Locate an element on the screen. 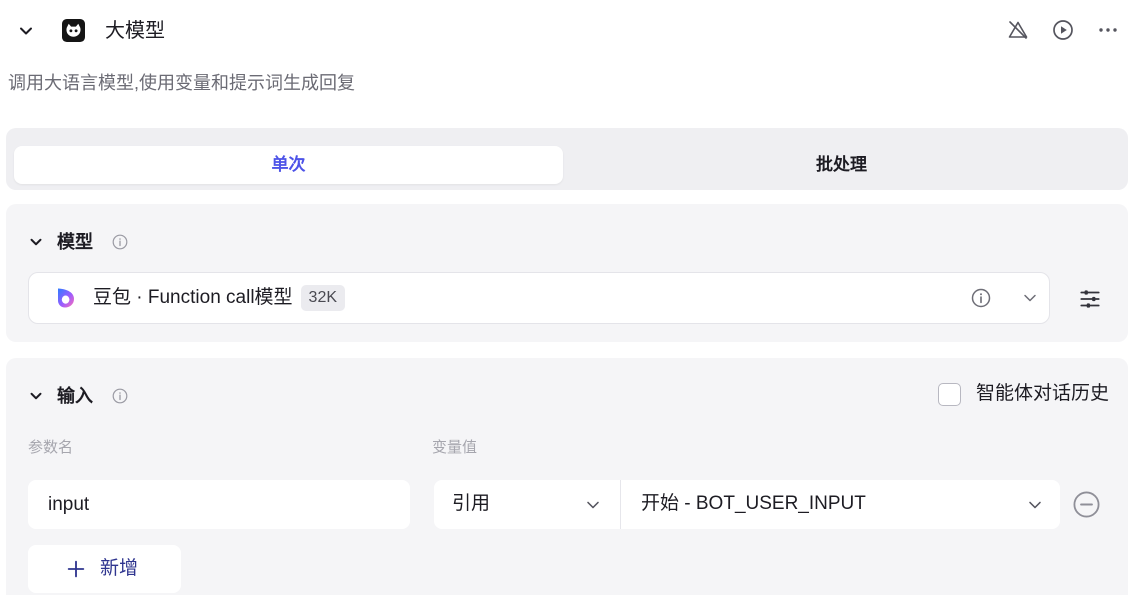 This screenshot has height=595, width=1131. input-section-title: 输入 is located at coordinates (75, 396).